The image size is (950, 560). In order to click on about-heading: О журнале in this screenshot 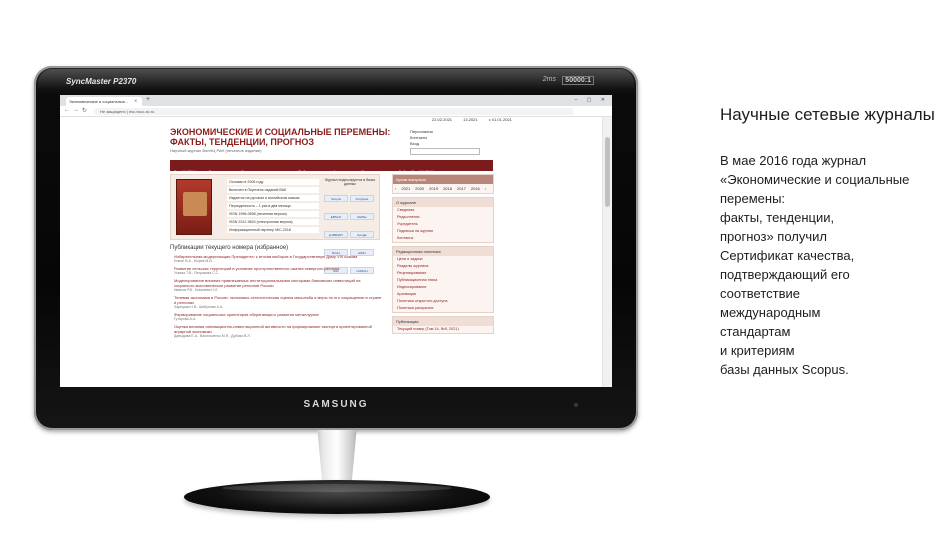, I will do `click(443, 202)`.